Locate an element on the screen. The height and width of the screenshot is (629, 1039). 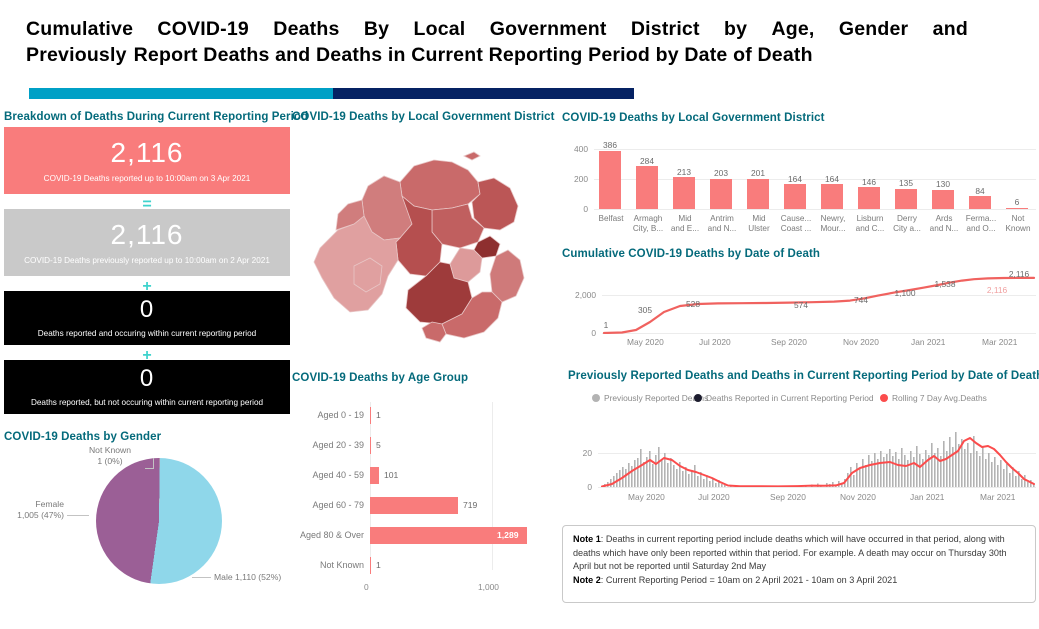
age-chart-heading: COVID-19 Deaths by Age Group is located at coordinates (380, 378).